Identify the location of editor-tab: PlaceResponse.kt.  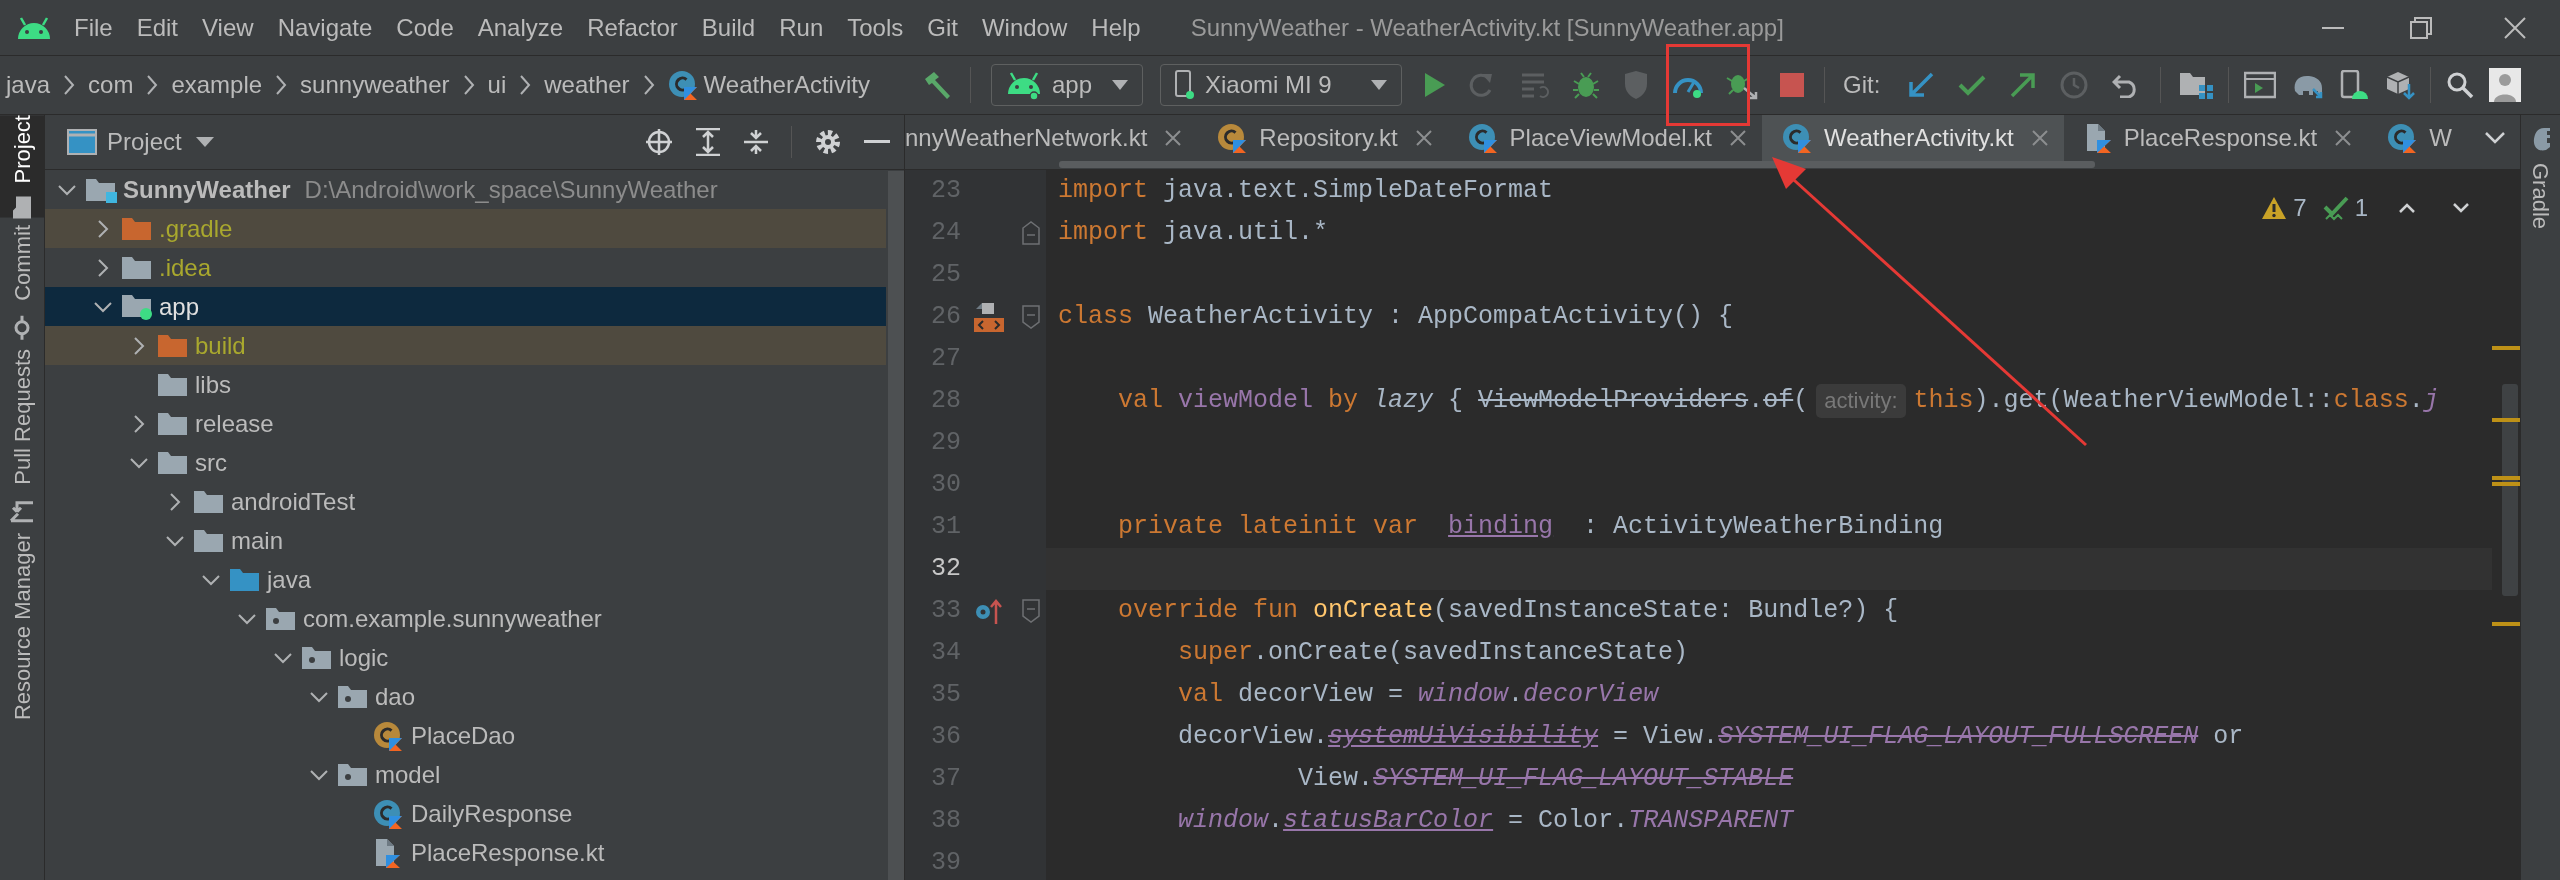
(2215, 138).